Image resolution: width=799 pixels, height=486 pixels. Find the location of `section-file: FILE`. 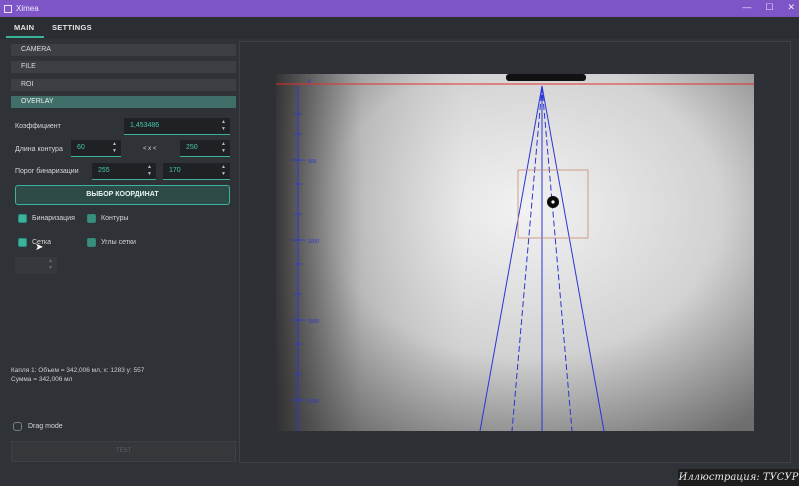

section-file: FILE is located at coordinates (123, 67).